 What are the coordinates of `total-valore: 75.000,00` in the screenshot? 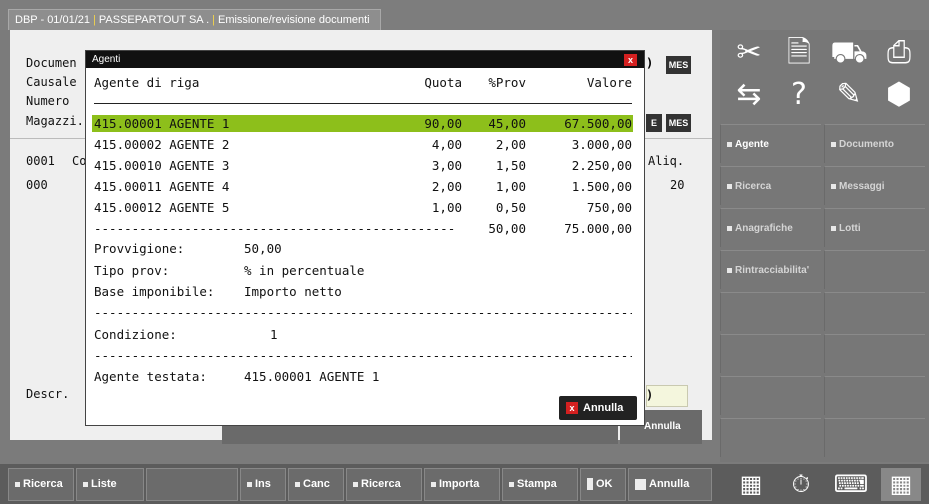 It's located at (598, 228).